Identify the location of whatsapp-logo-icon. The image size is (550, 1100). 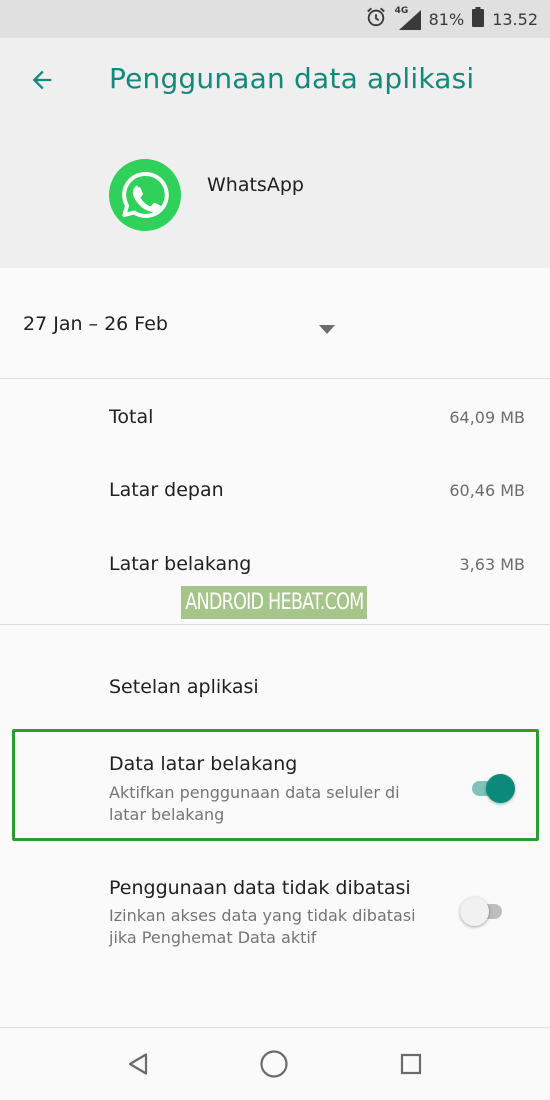
(145, 195).